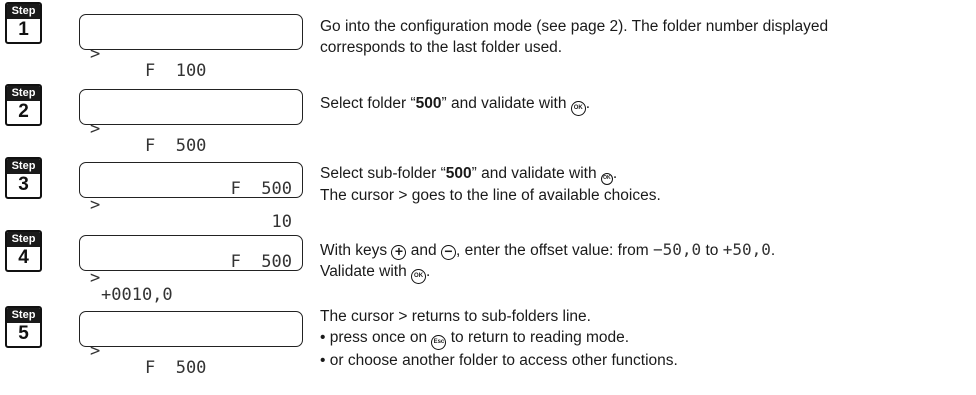 This screenshot has width=976, height=395. Describe the element at coordinates (448, 252) in the screenshot. I see `minus-key-icon: −` at that location.